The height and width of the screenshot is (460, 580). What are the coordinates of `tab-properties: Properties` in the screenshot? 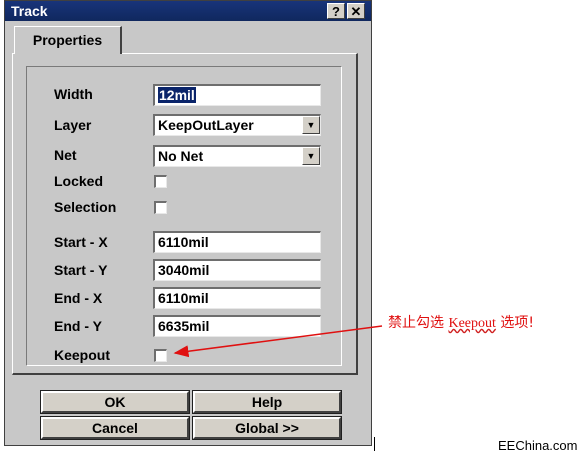 It's located at (68, 40).